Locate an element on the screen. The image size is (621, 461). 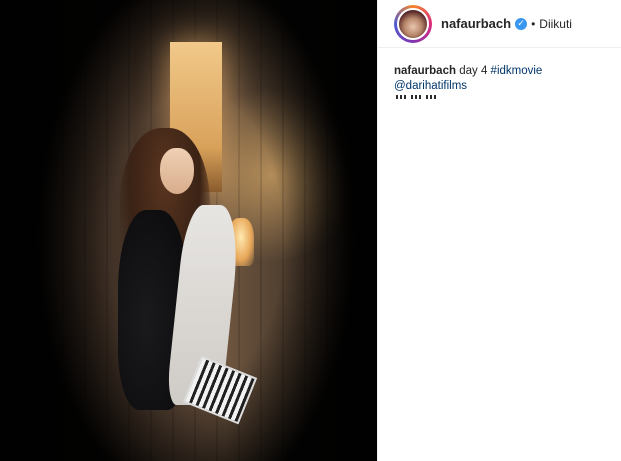
avatar-story-ring is located at coordinates (413, 23).